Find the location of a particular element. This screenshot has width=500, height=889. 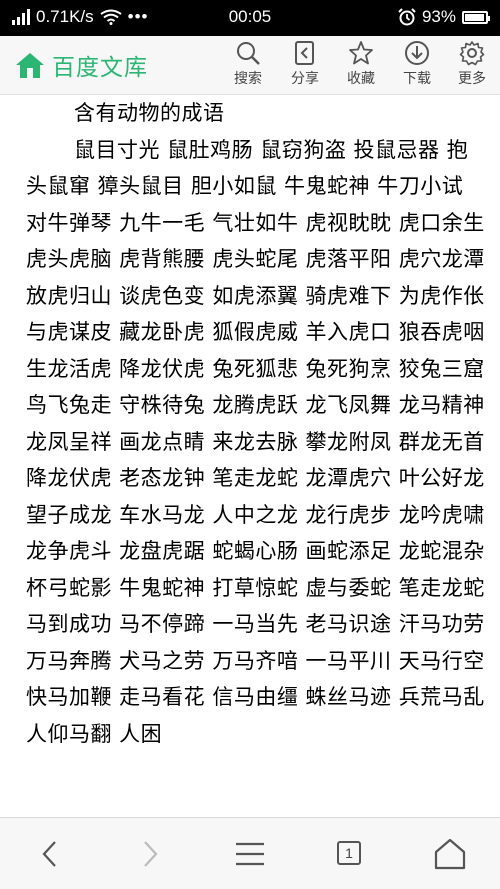

app-header: 百度文库 搜索 分享 收藏 下载 更多 is located at coordinates (250, 65).